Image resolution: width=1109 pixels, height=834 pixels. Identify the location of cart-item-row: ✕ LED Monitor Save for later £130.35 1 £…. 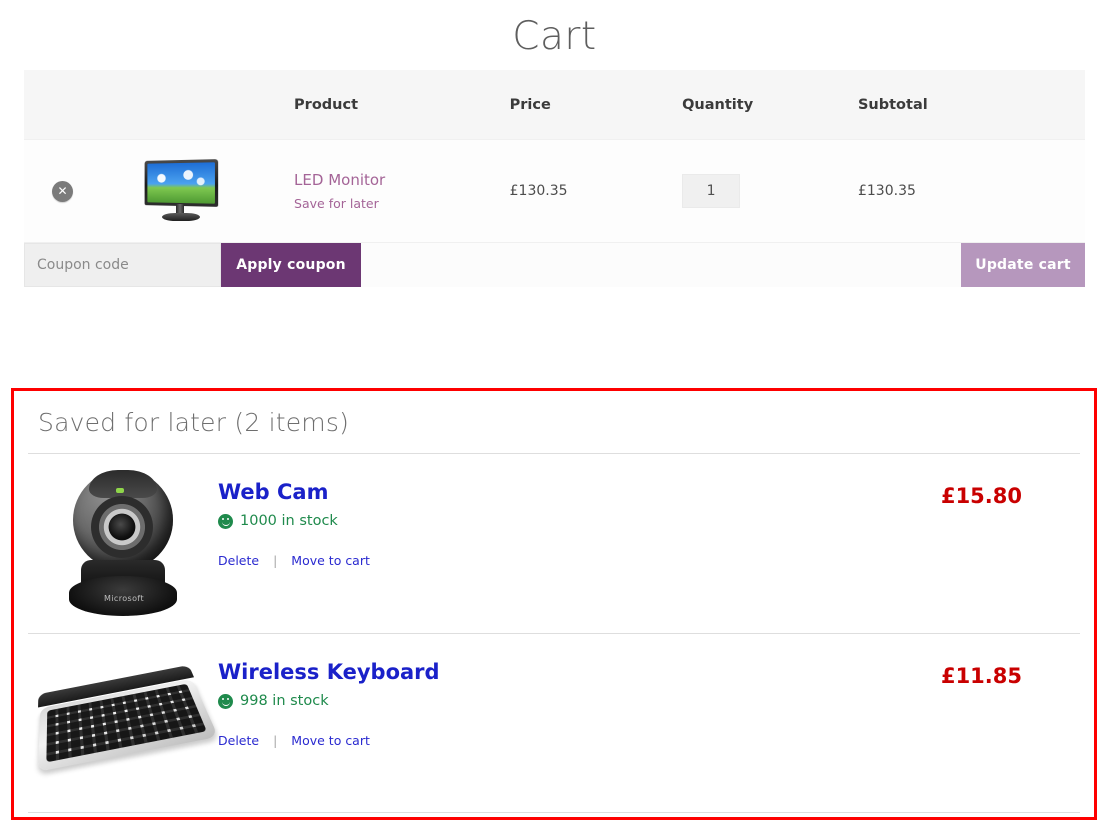
(554, 190).